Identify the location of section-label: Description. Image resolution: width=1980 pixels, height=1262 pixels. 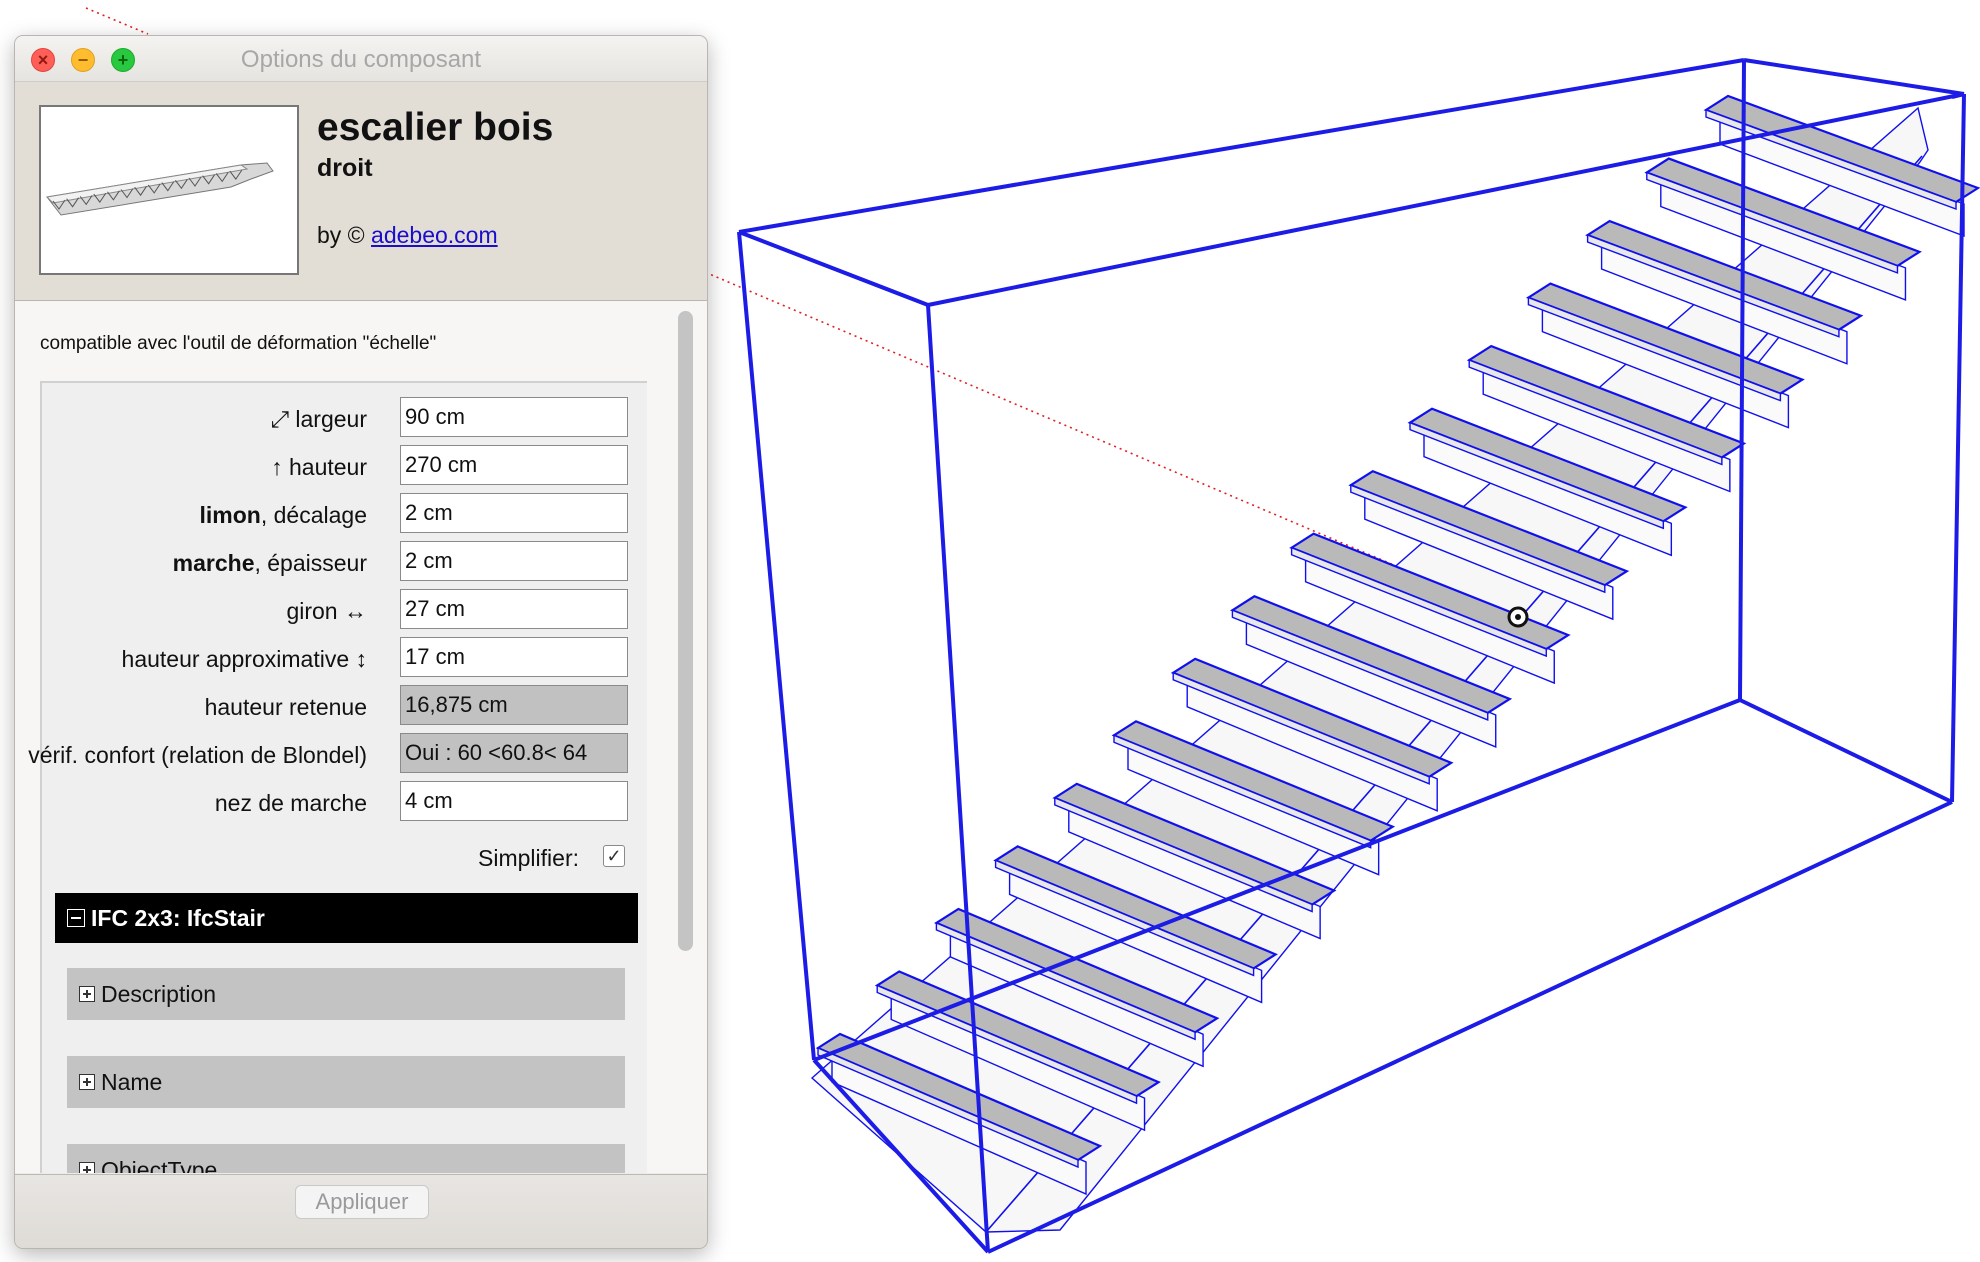
(159, 994).